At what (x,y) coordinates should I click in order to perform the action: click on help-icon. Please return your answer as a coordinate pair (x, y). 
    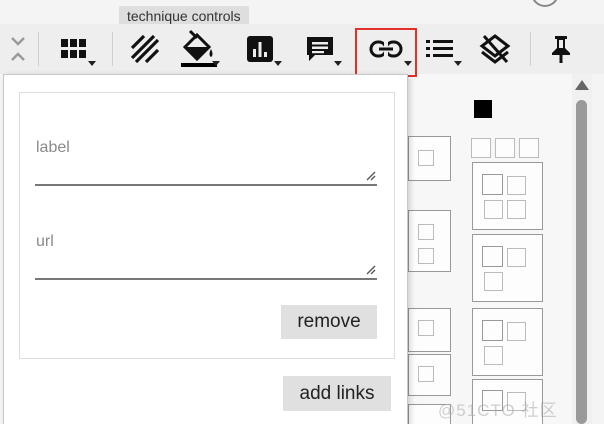
    Looking at the image, I should click on (545, 3).